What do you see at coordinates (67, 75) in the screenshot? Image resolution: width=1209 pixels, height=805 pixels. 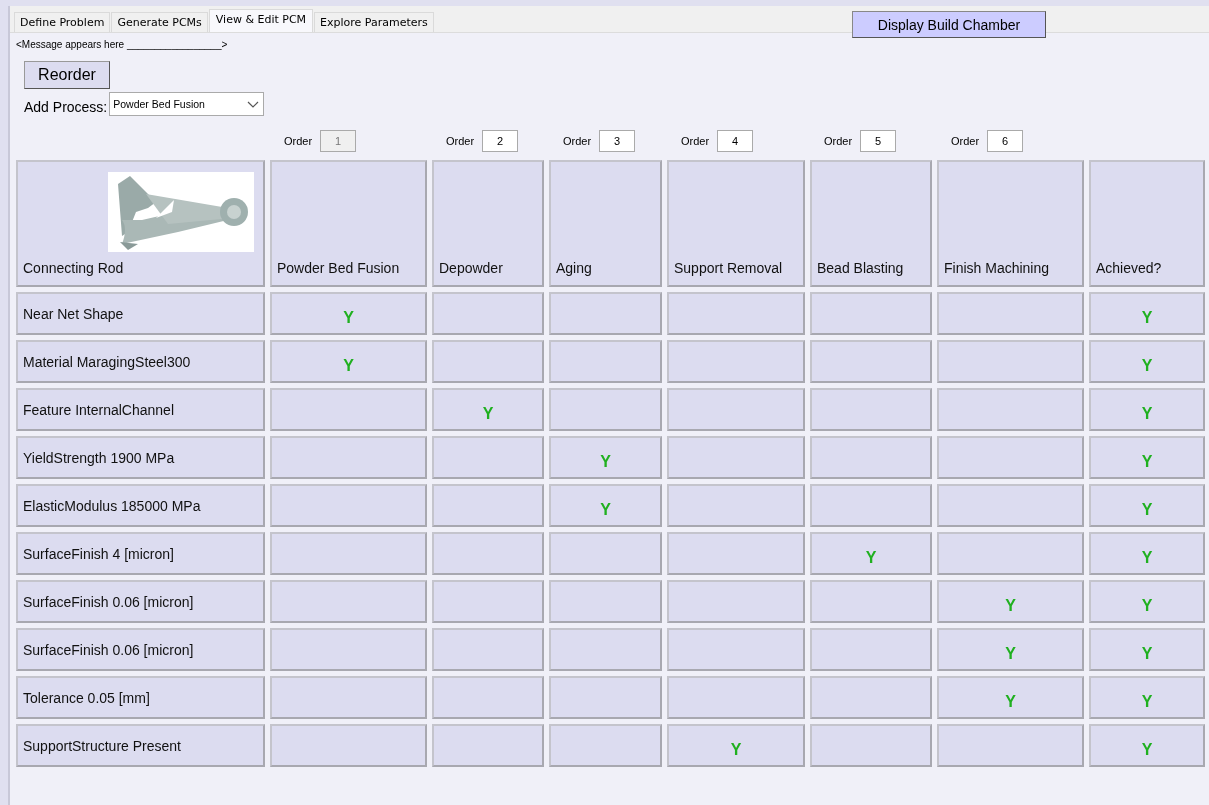 I see `reorder-button: Reorder` at bounding box center [67, 75].